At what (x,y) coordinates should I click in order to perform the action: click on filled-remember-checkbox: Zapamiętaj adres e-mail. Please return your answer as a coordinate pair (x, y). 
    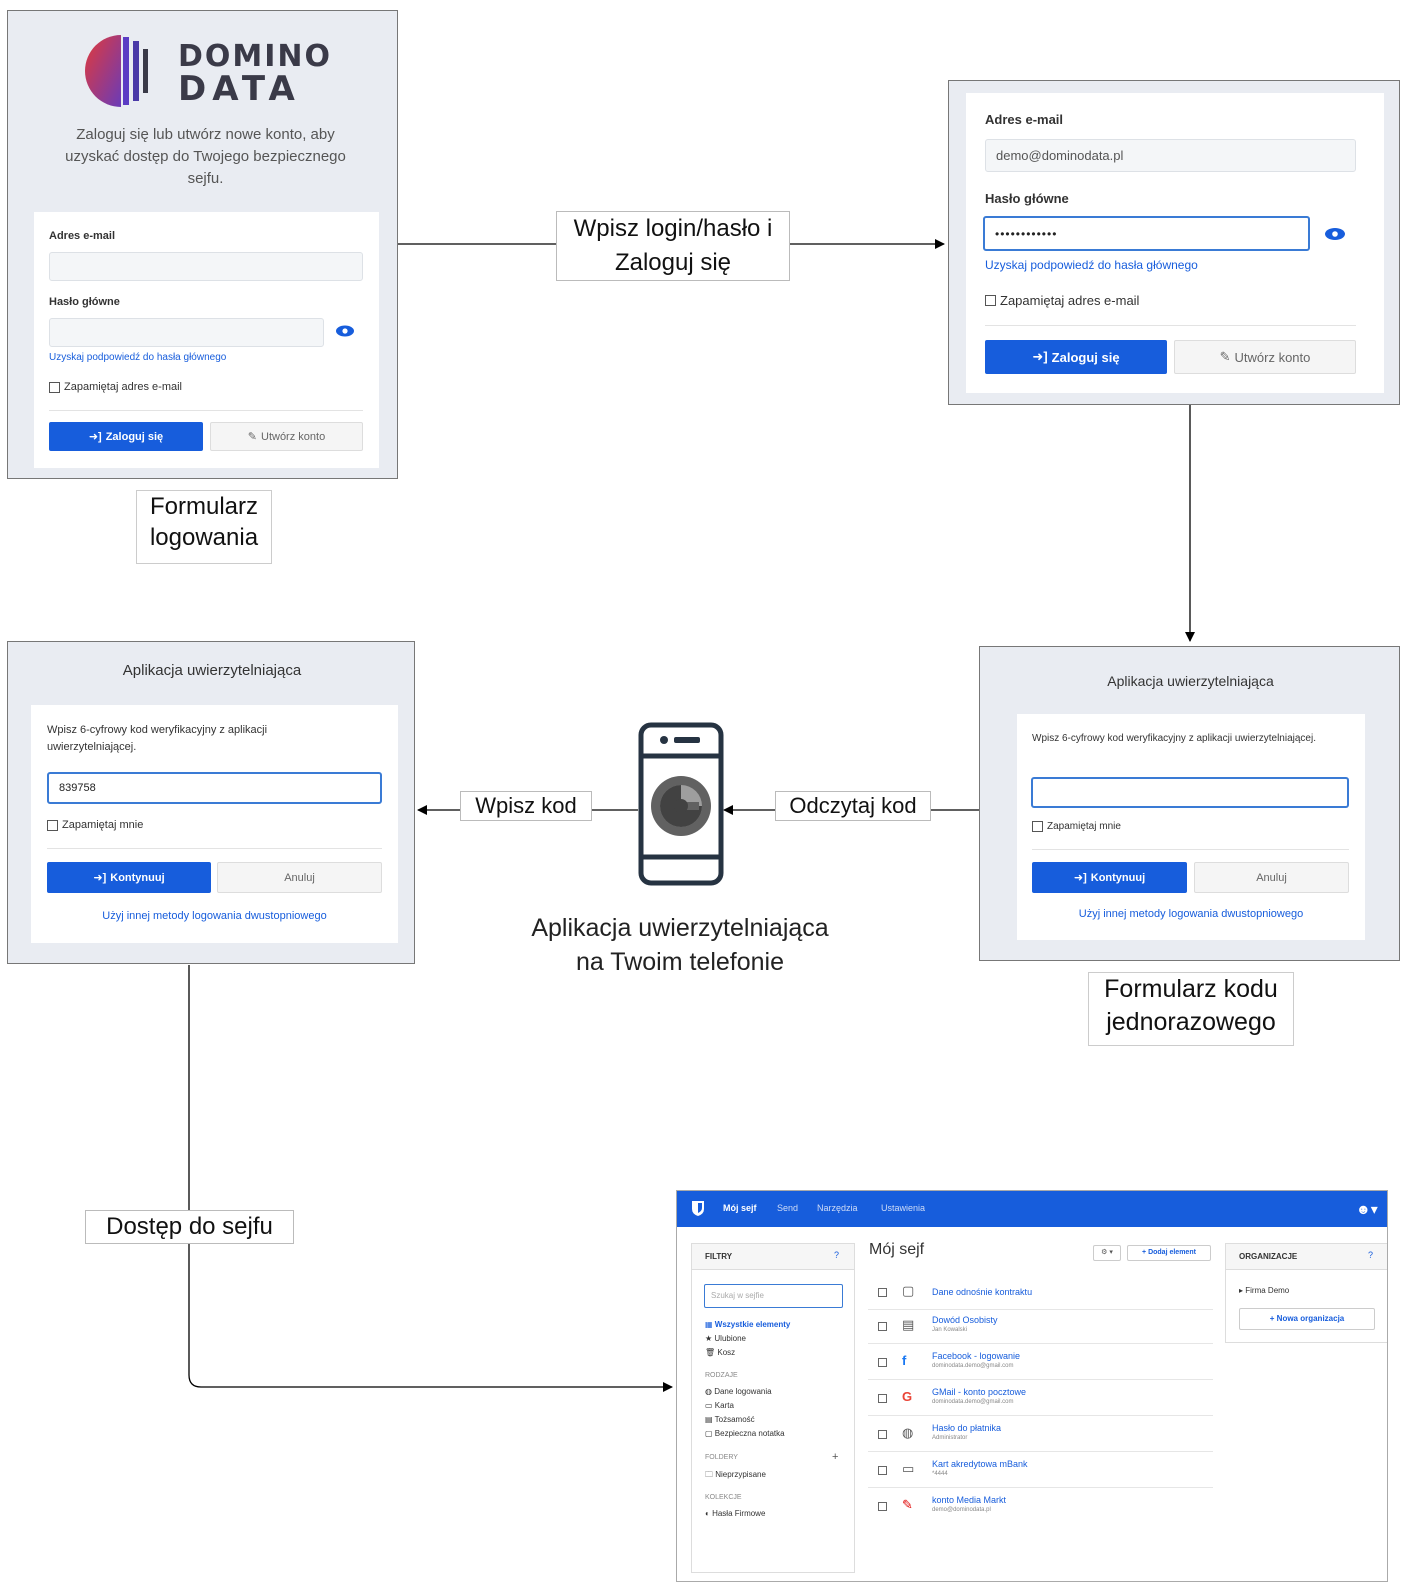
    Looking at the image, I should click on (1062, 300).